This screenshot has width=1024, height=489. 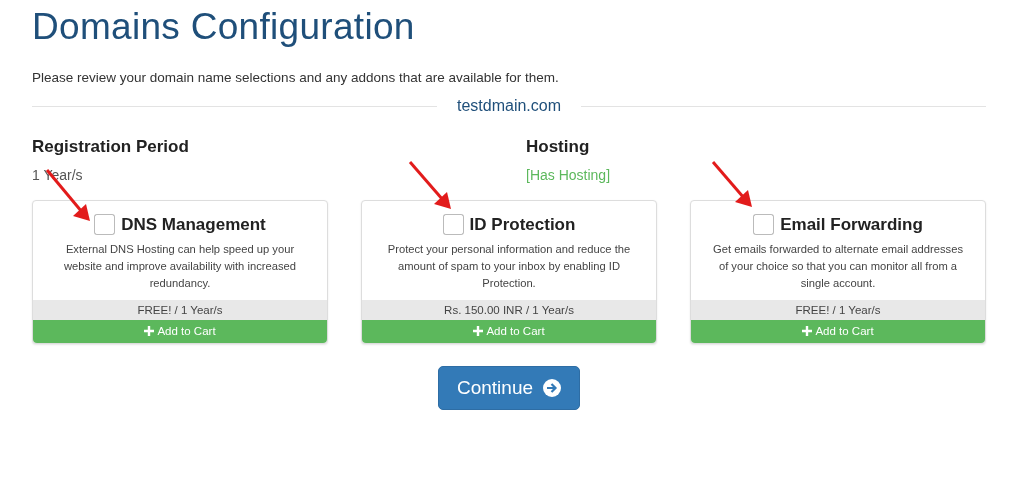 I want to click on intro-text: Please review your domain name selections and any addons that are available for them., so click(x=296, y=77).